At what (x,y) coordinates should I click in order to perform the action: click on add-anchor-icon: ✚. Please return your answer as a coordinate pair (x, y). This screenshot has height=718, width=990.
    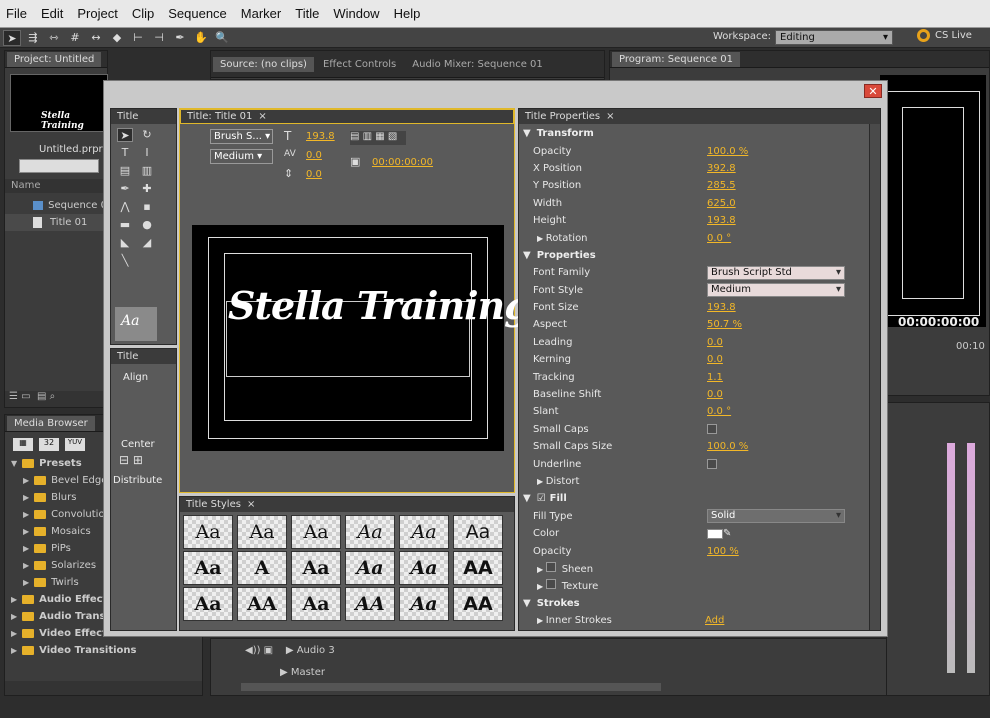
    Looking at the image, I should click on (147, 189).